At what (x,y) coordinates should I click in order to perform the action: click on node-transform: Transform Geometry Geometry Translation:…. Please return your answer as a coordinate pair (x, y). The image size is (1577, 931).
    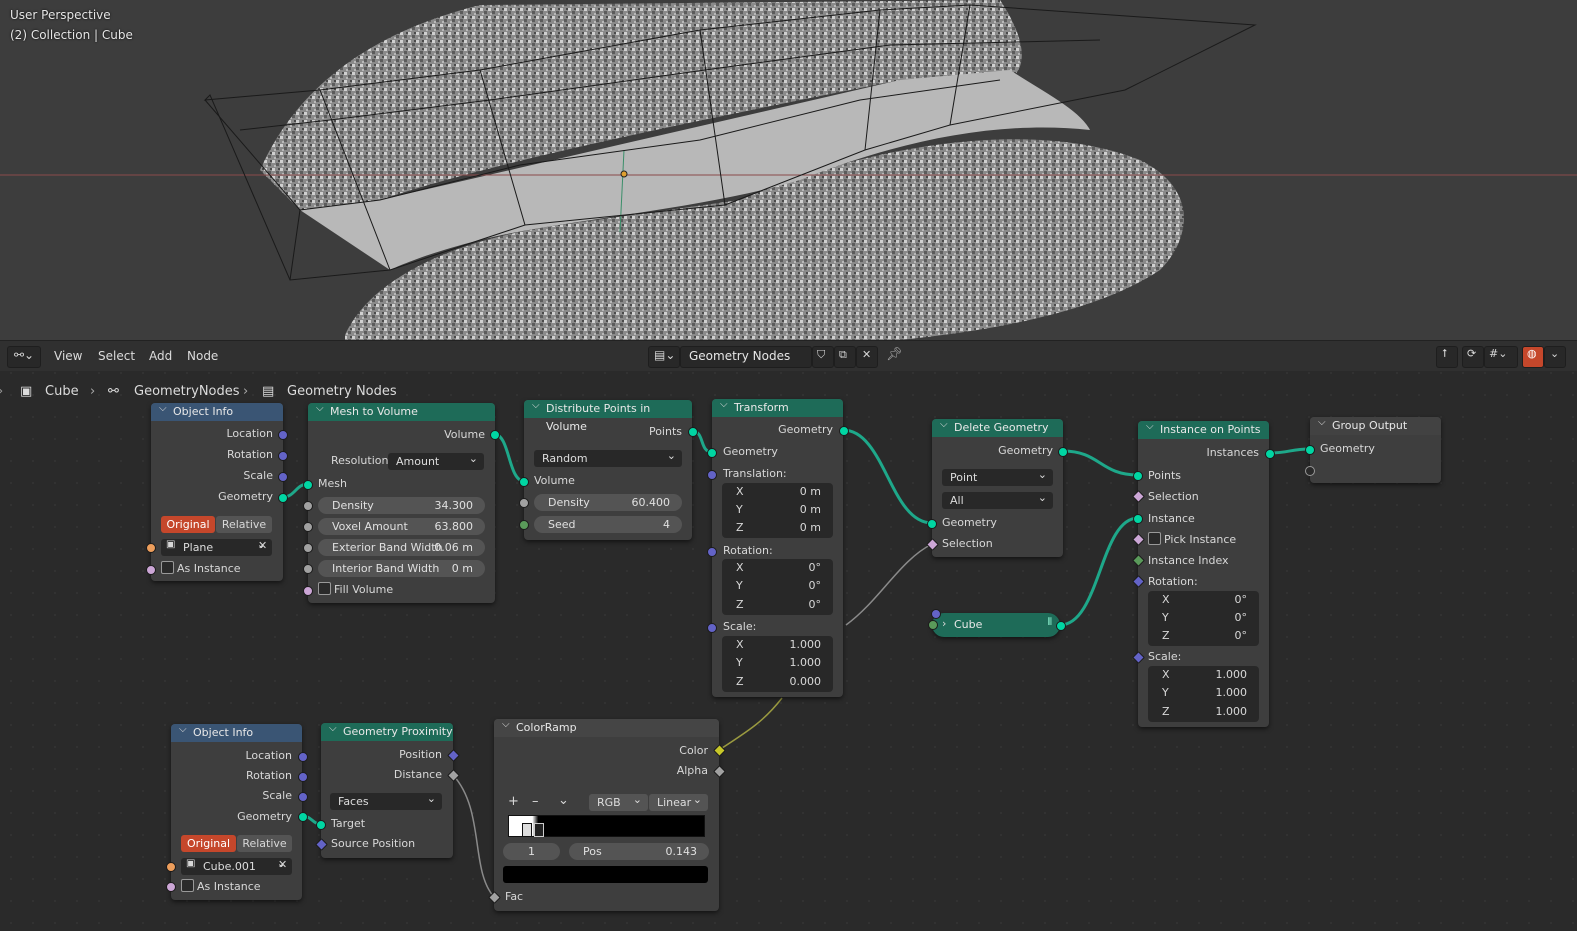
    Looking at the image, I should click on (777, 546).